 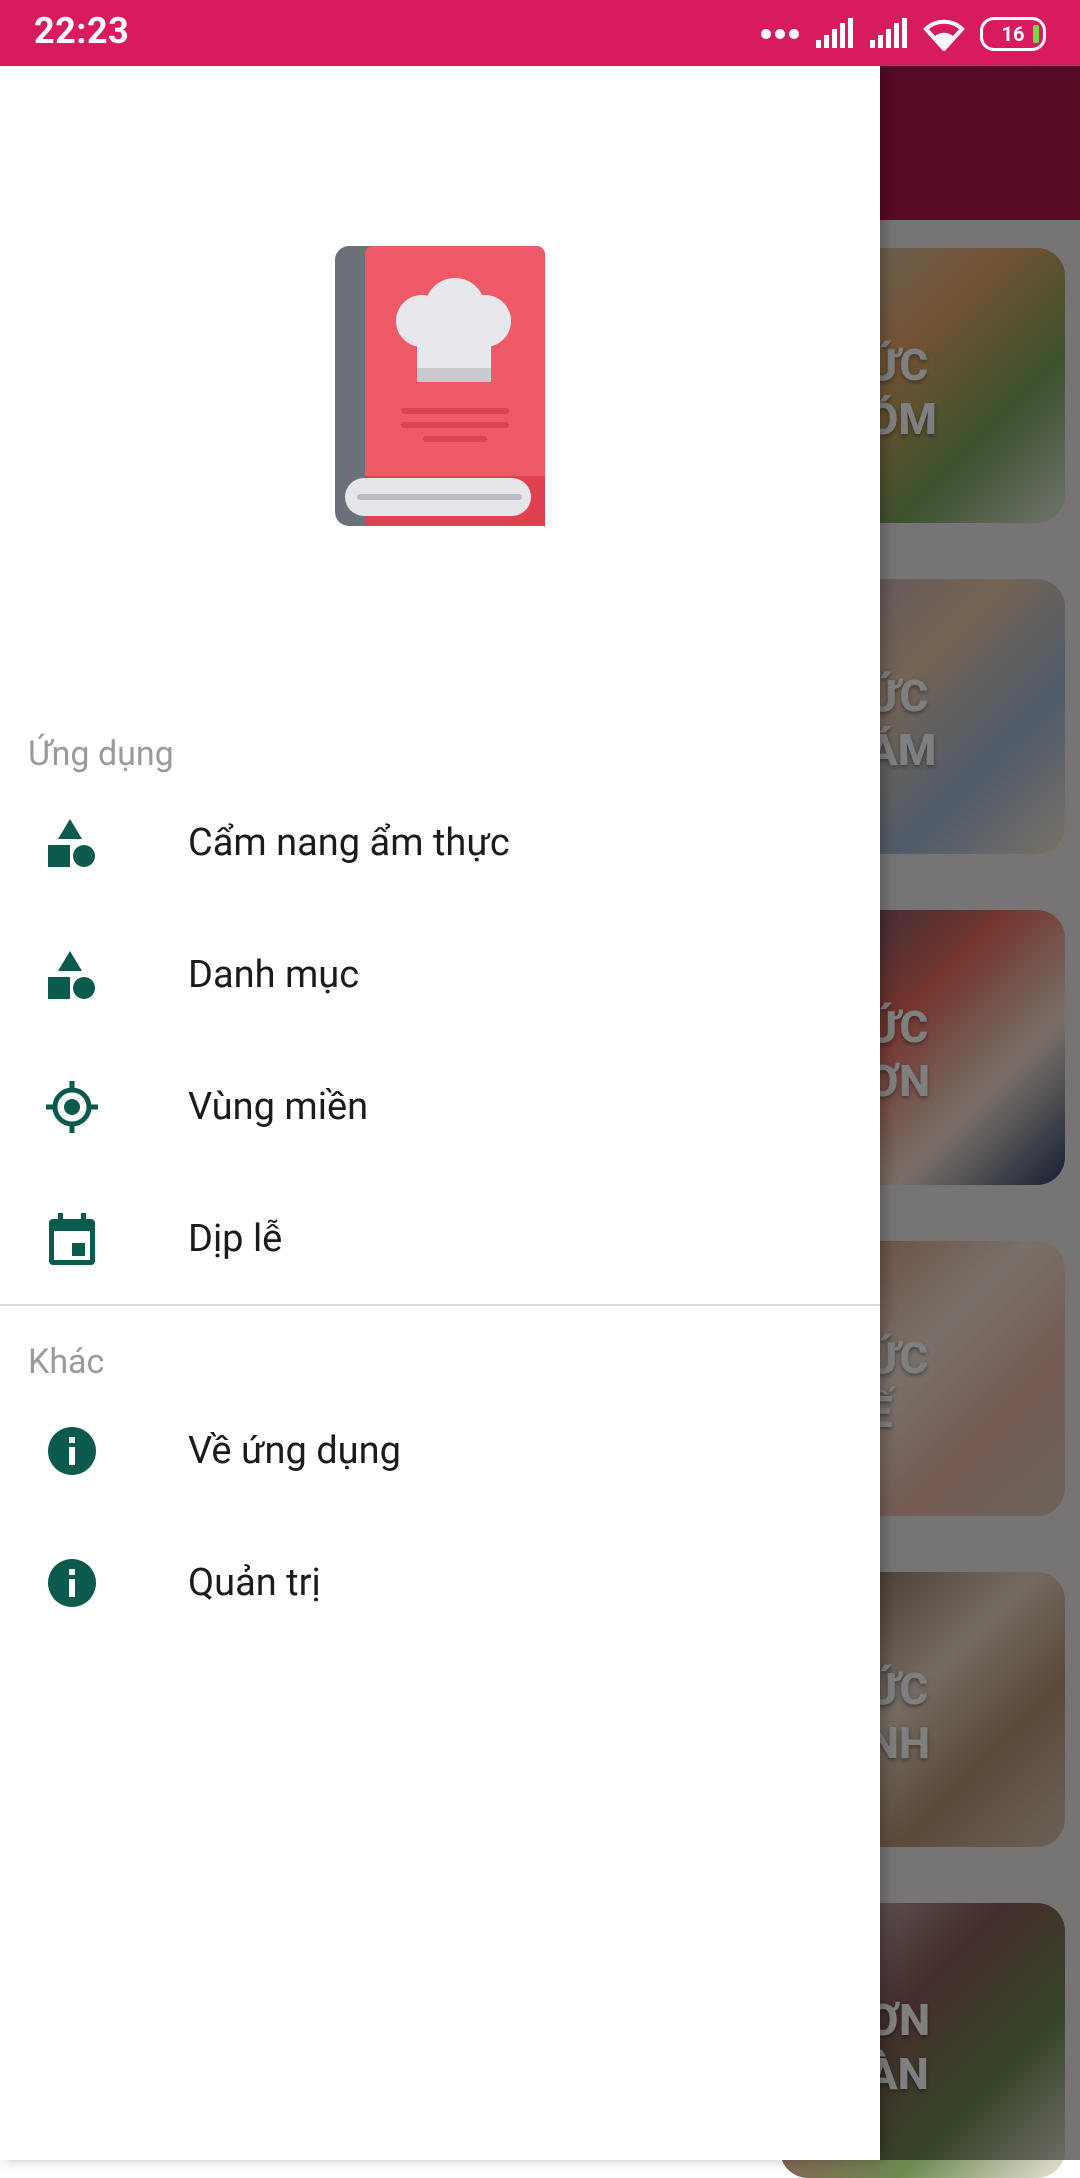 I want to click on battery-icon: 16, so click(x=1013, y=34).